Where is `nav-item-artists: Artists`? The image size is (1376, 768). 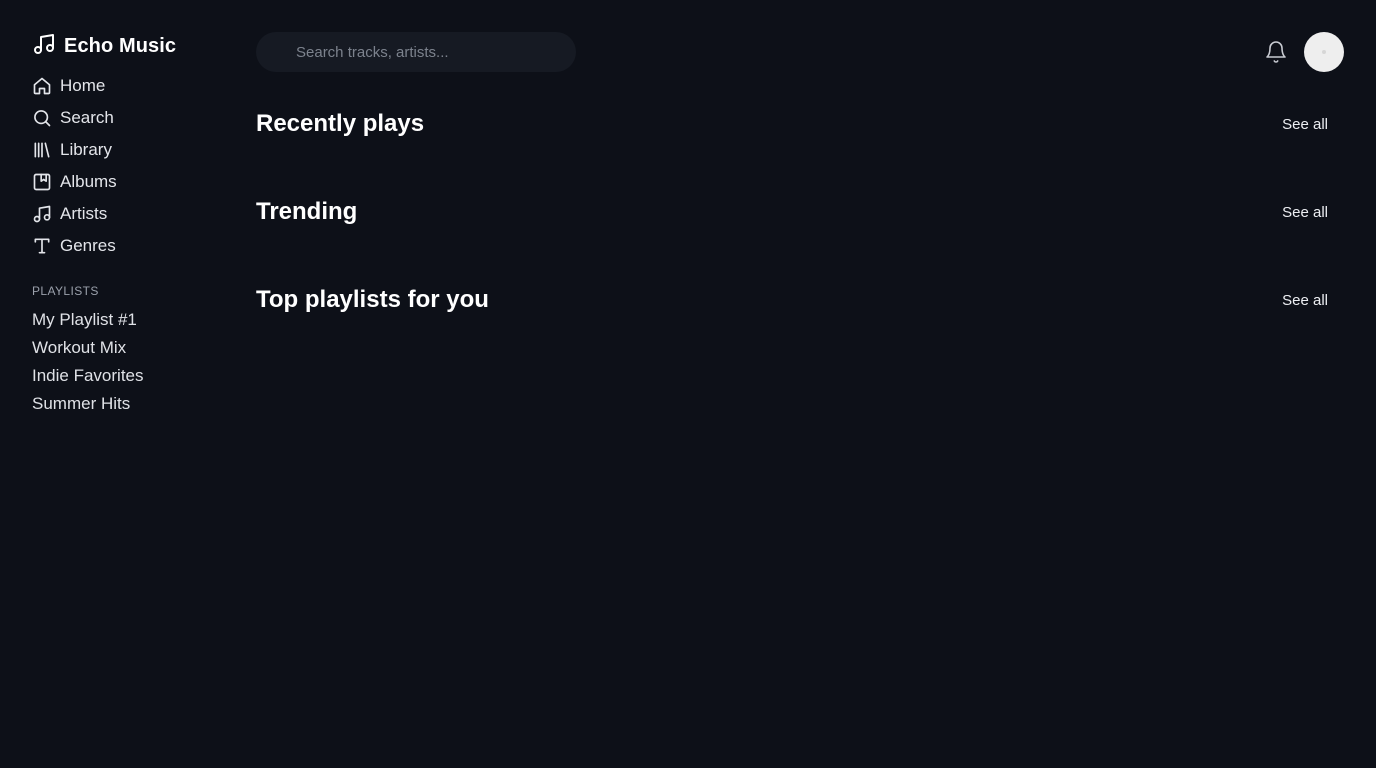
nav-item-artists: Artists is located at coordinates (136, 214).